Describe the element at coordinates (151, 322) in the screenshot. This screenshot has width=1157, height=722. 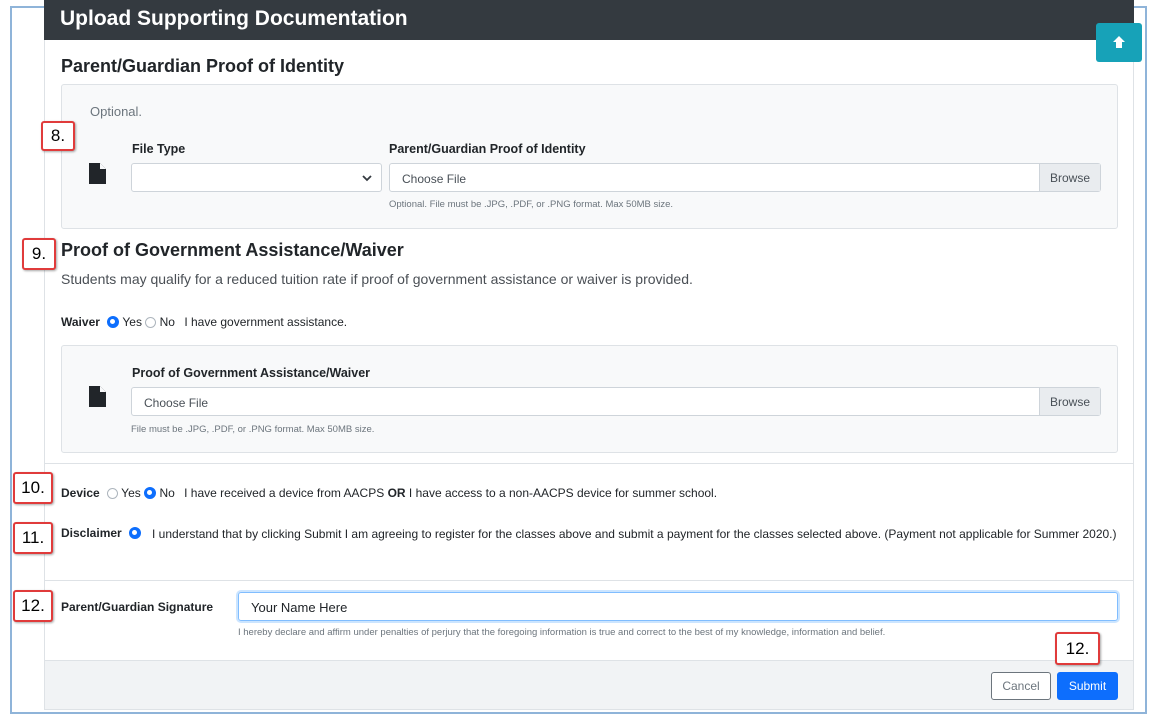
I see `waiver-no-radio` at that location.